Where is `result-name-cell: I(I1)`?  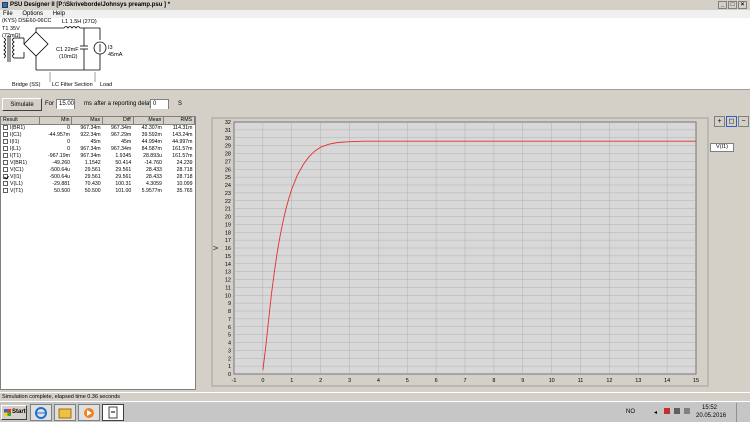 result-name-cell: I(I1) is located at coordinates (20, 141).